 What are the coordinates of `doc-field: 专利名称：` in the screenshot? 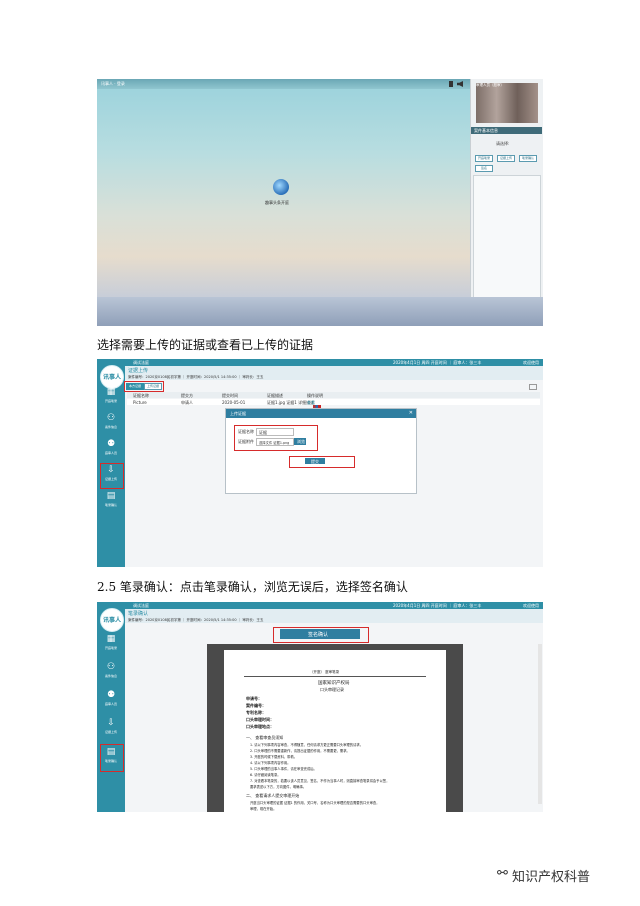 It's located at (256, 712).